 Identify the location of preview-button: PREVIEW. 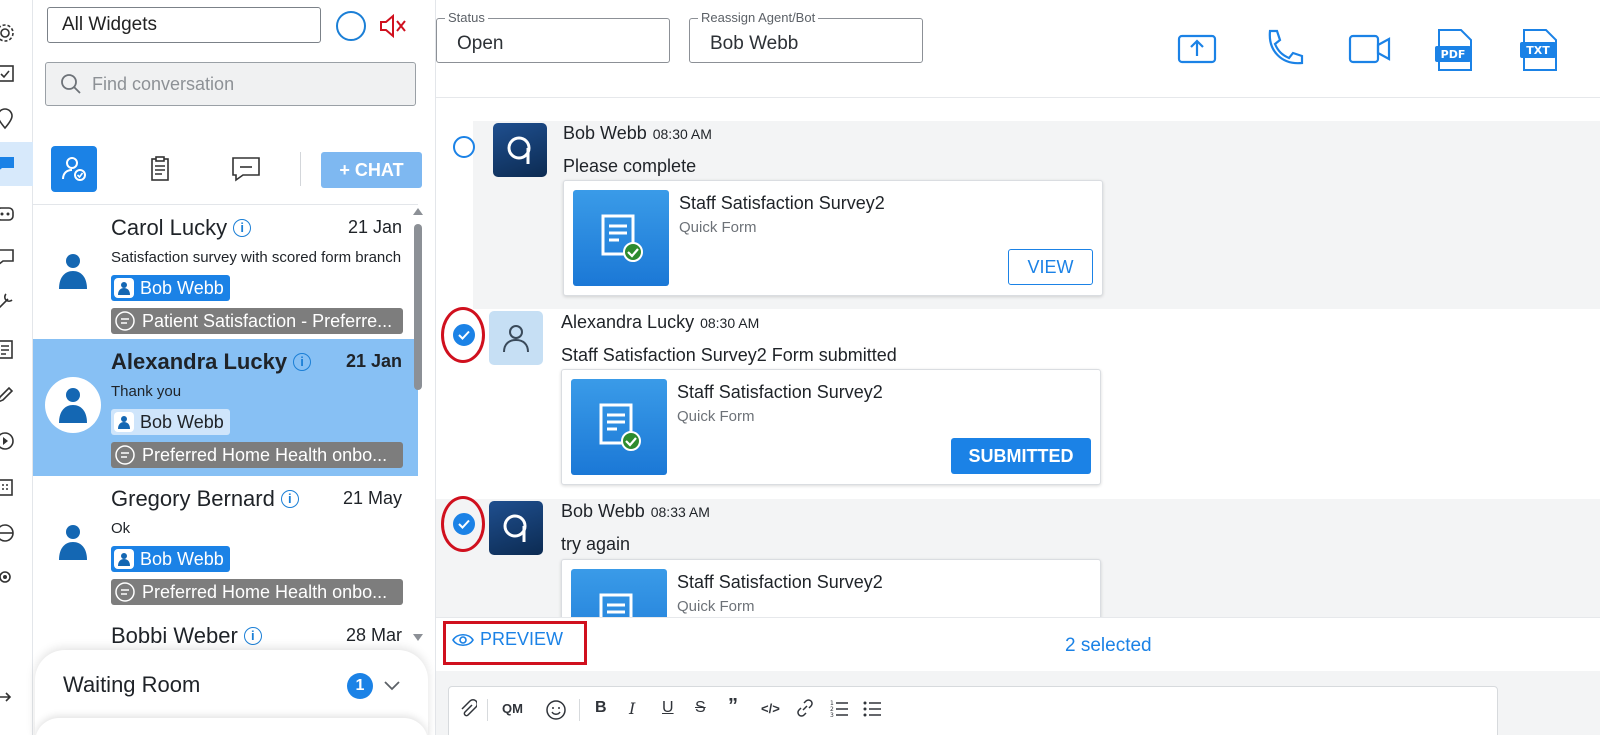
(507, 639).